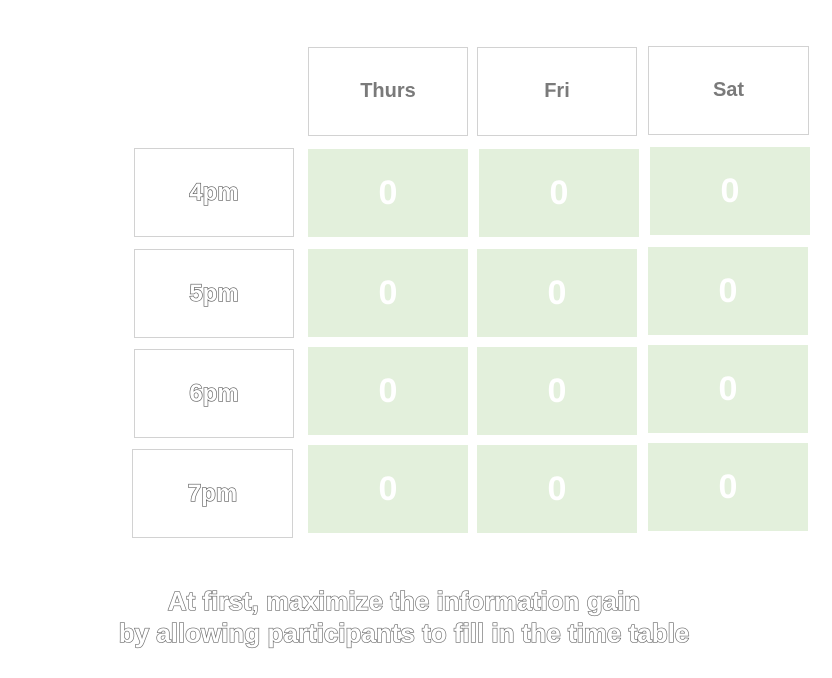  What do you see at coordinates (388, 91) in the screenshot?
I see `day-header-thurs: Thurs` at bounding box center [388, 91].